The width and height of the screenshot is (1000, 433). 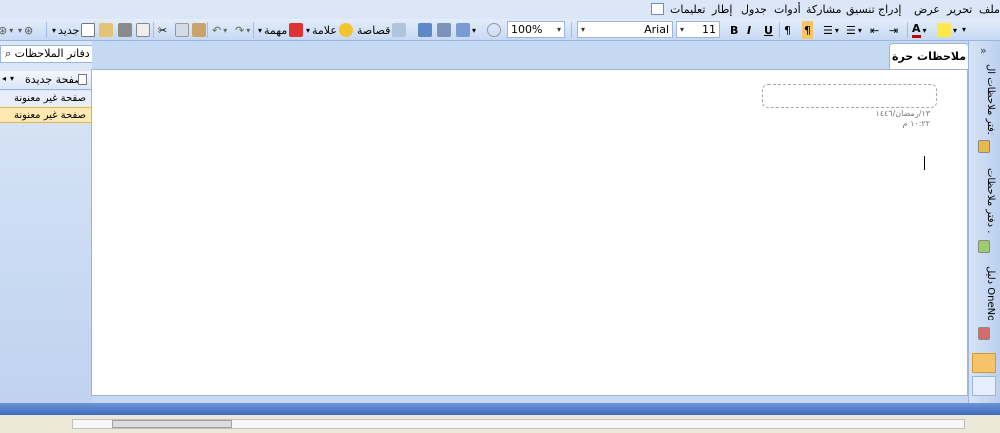 What do you see at coordinates (698, 29) in the screenshot?
I see `font-size-select: ▾ 11` at bounding box center [698, 29].